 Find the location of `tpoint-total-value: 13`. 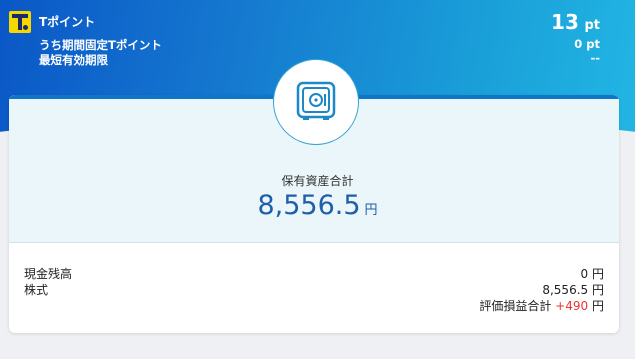

tpoint-total-value: 13 is located at coordinates (565, 22).